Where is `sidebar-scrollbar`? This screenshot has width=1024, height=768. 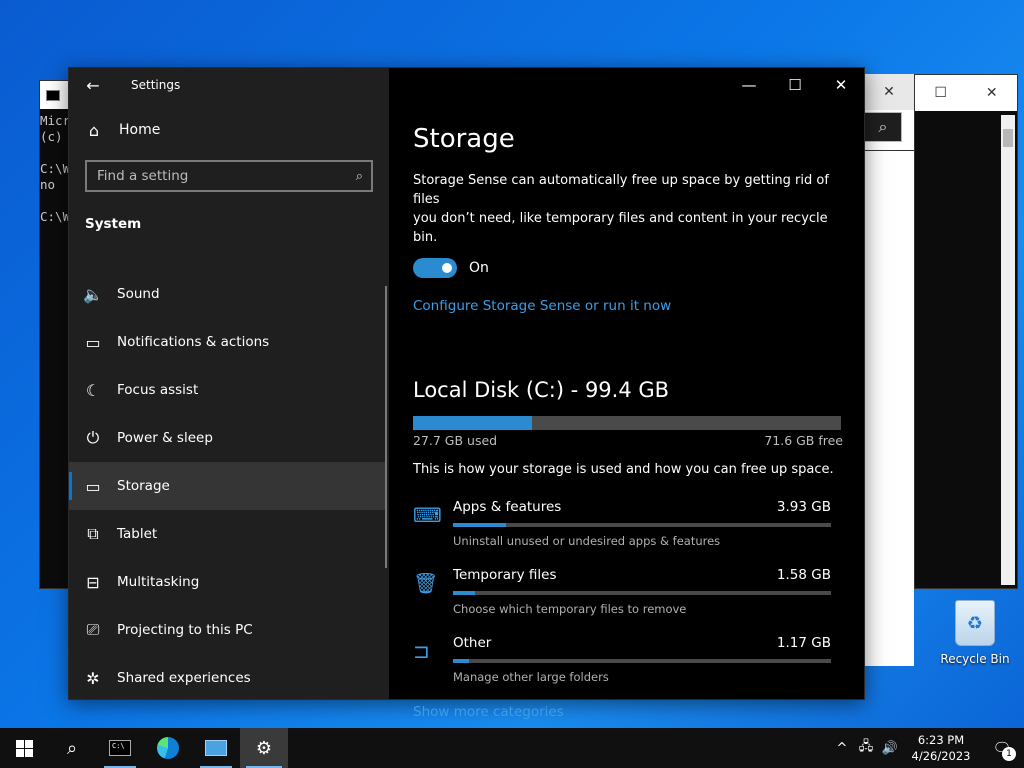 sidebar-scrollbar is located at coordinates (386, 427).